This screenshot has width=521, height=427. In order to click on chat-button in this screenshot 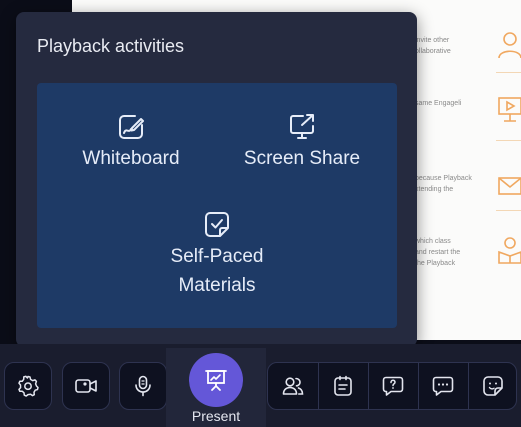, I will do `click(443, 386)`.